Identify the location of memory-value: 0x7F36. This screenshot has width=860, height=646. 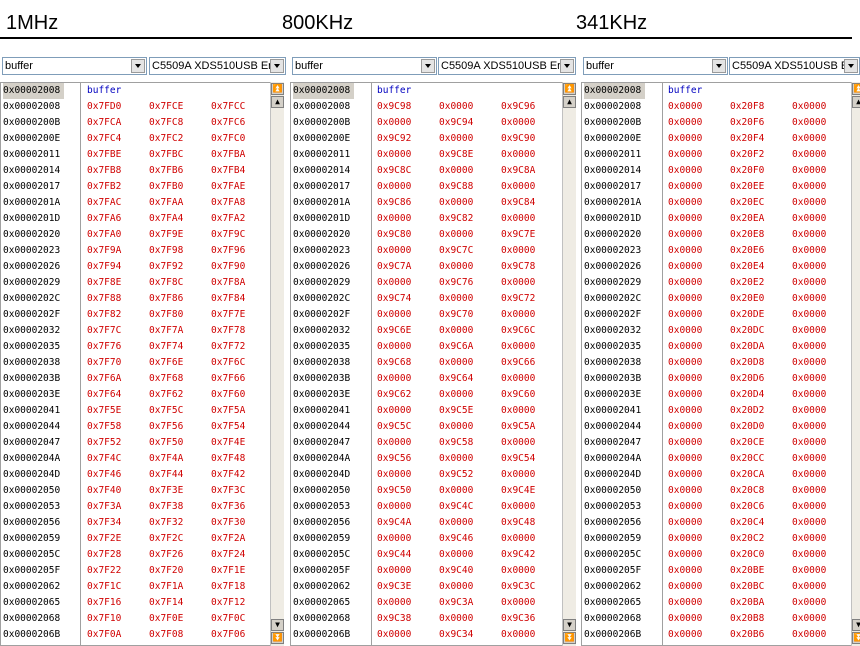
(228, 507).